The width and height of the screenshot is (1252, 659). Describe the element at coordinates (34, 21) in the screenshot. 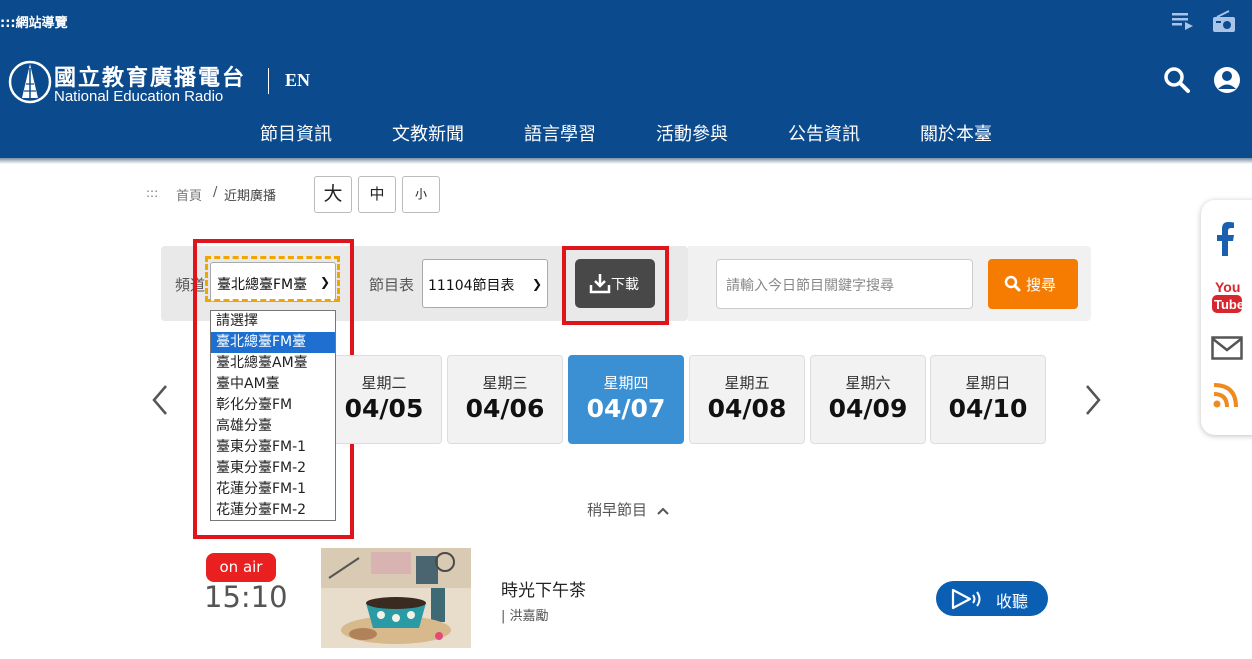

I see `site-navigation-link: :::網站導覽` at that location.